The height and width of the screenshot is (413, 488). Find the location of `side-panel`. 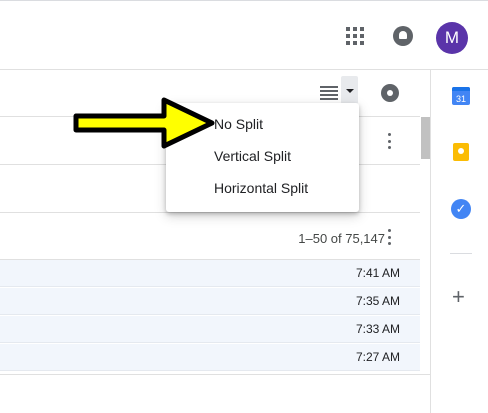

side-panel is located at coordinates (459, 241).